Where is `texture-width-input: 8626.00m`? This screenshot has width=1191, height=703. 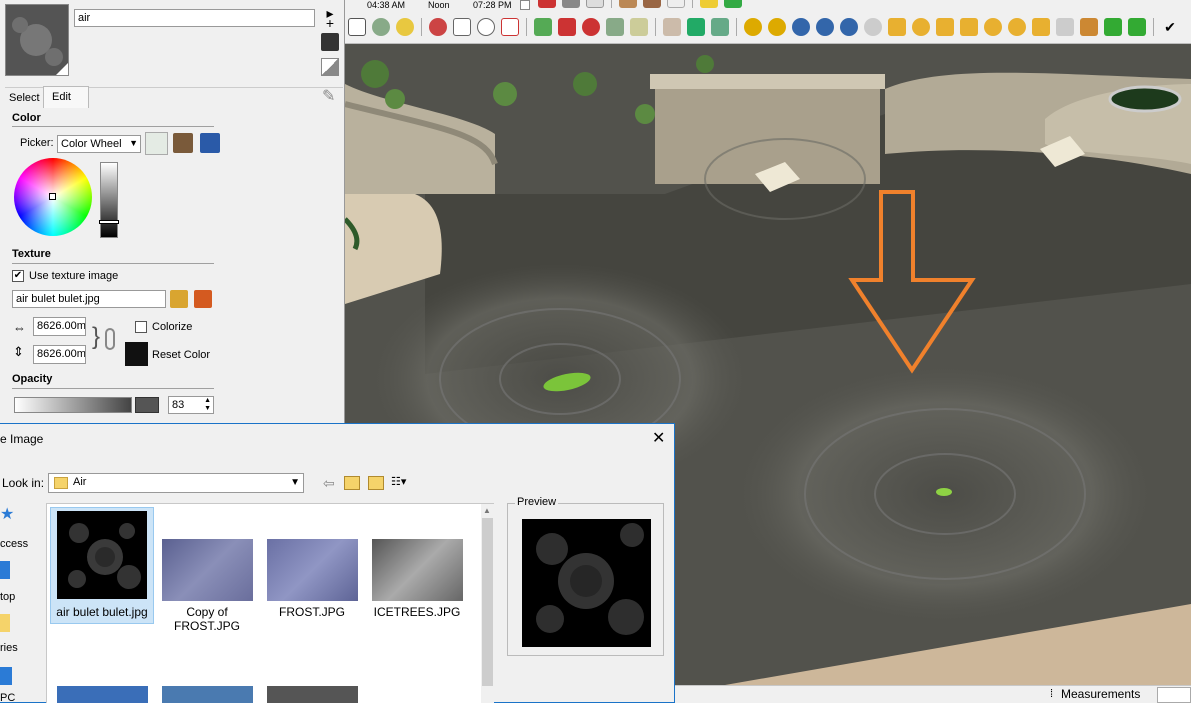 texture-width-input: 8626.00m is located at coordinates (59, 326).